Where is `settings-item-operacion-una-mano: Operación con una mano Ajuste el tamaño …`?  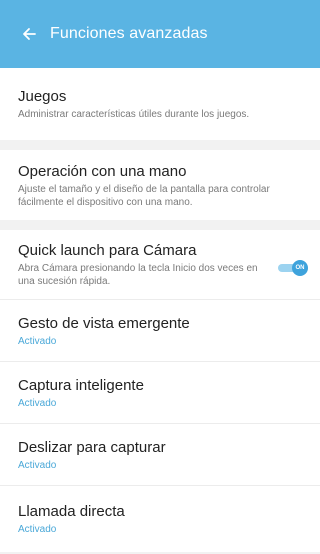
settings-item-operacion-una-mano: Operación con una mano Ajuste el tamaño … is located at coordinates (160, 185).